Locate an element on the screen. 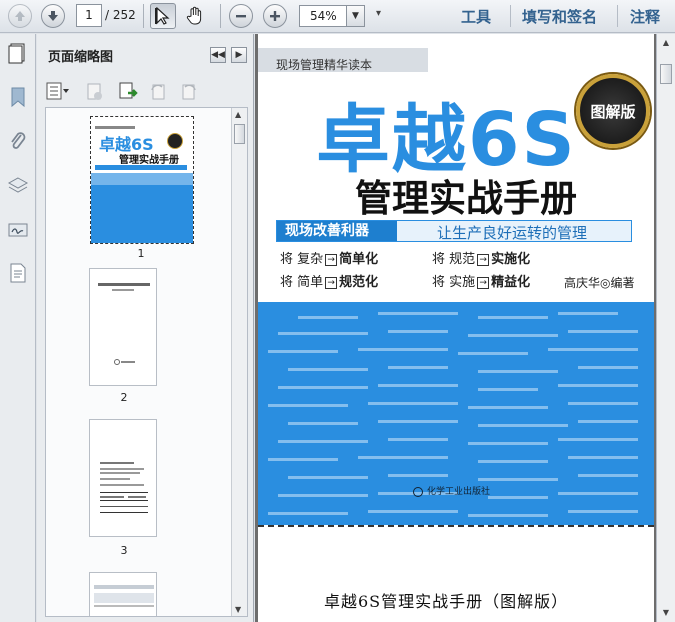 This screenshot has height=622, width=675. previous-page-button is located at coordinates (20, 16).